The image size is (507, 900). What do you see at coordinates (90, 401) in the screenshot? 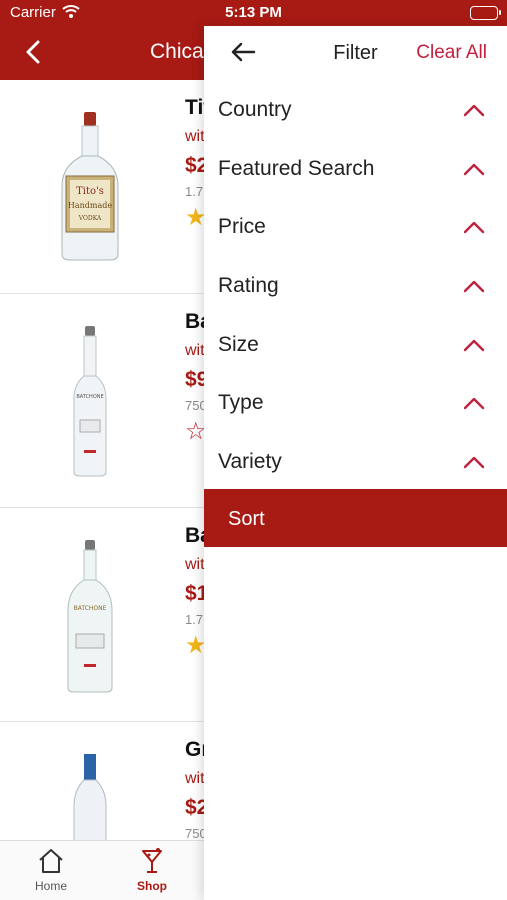
I see `product-image-batchone: BATCHONE` at bounding box center [90, 401].